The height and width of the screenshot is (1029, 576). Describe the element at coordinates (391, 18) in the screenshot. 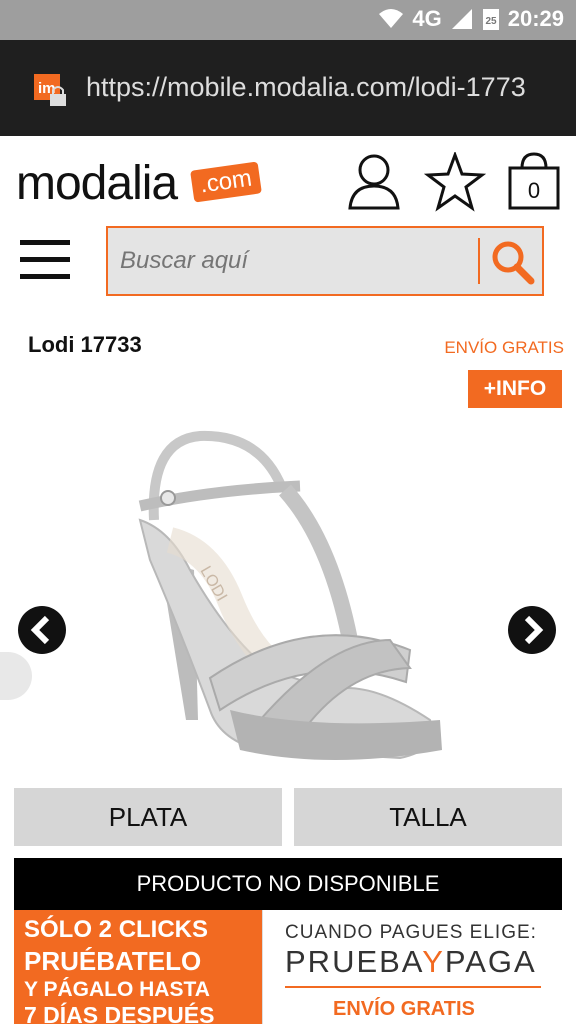

I see `wifi-icon` at that location.